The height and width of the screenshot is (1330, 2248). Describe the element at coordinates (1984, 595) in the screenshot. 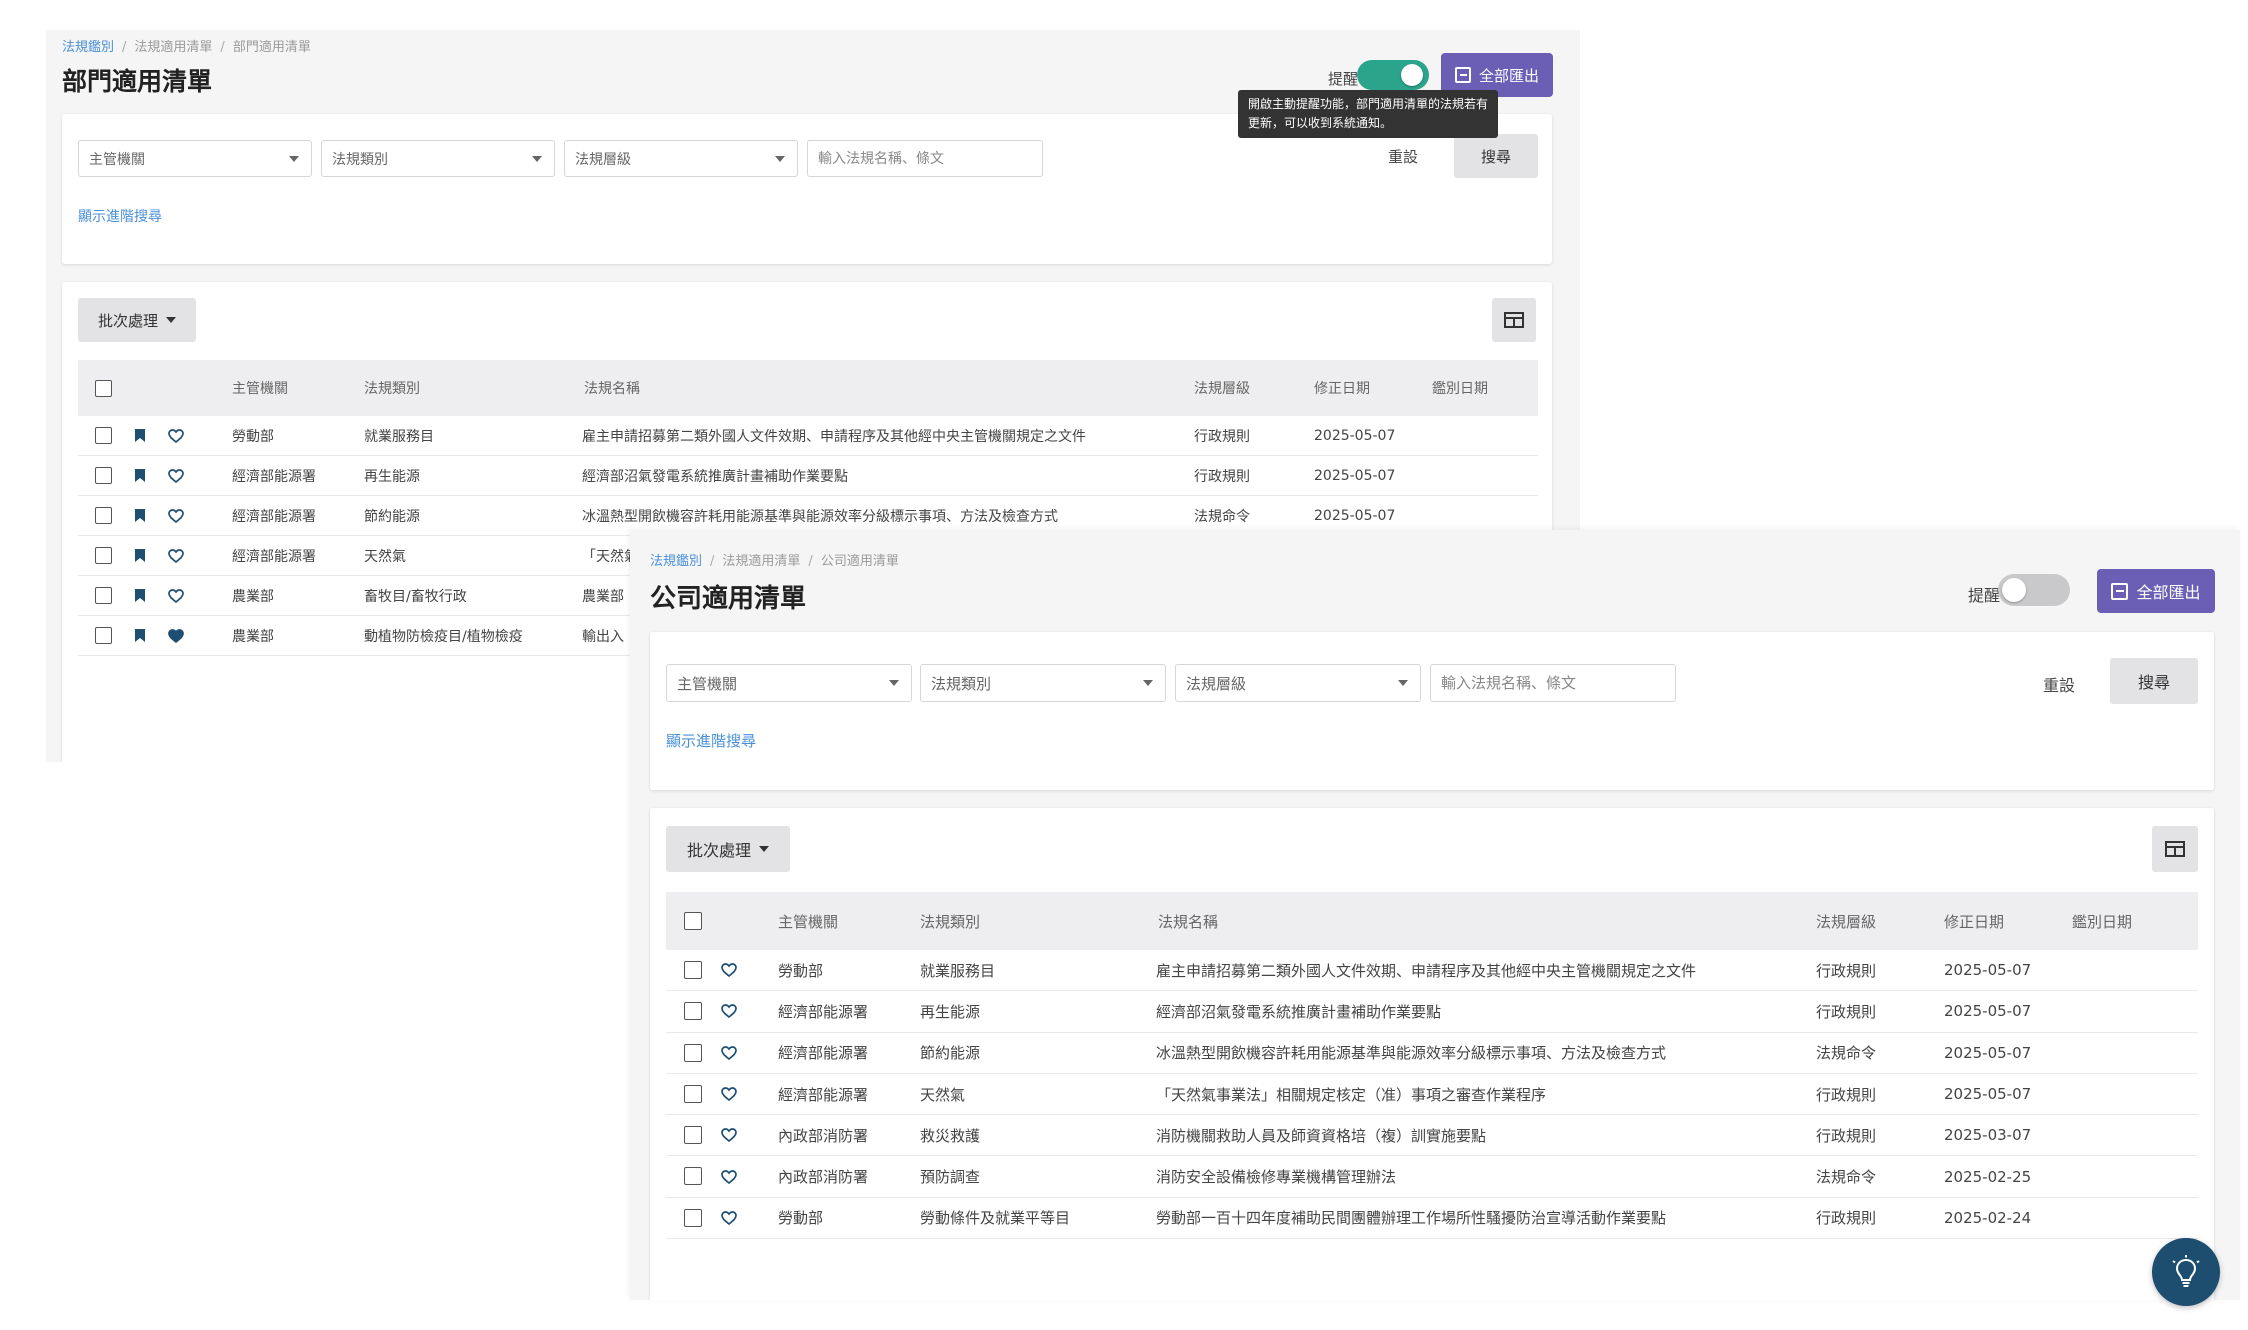

I see `reminder-label: 提醒` at that location.